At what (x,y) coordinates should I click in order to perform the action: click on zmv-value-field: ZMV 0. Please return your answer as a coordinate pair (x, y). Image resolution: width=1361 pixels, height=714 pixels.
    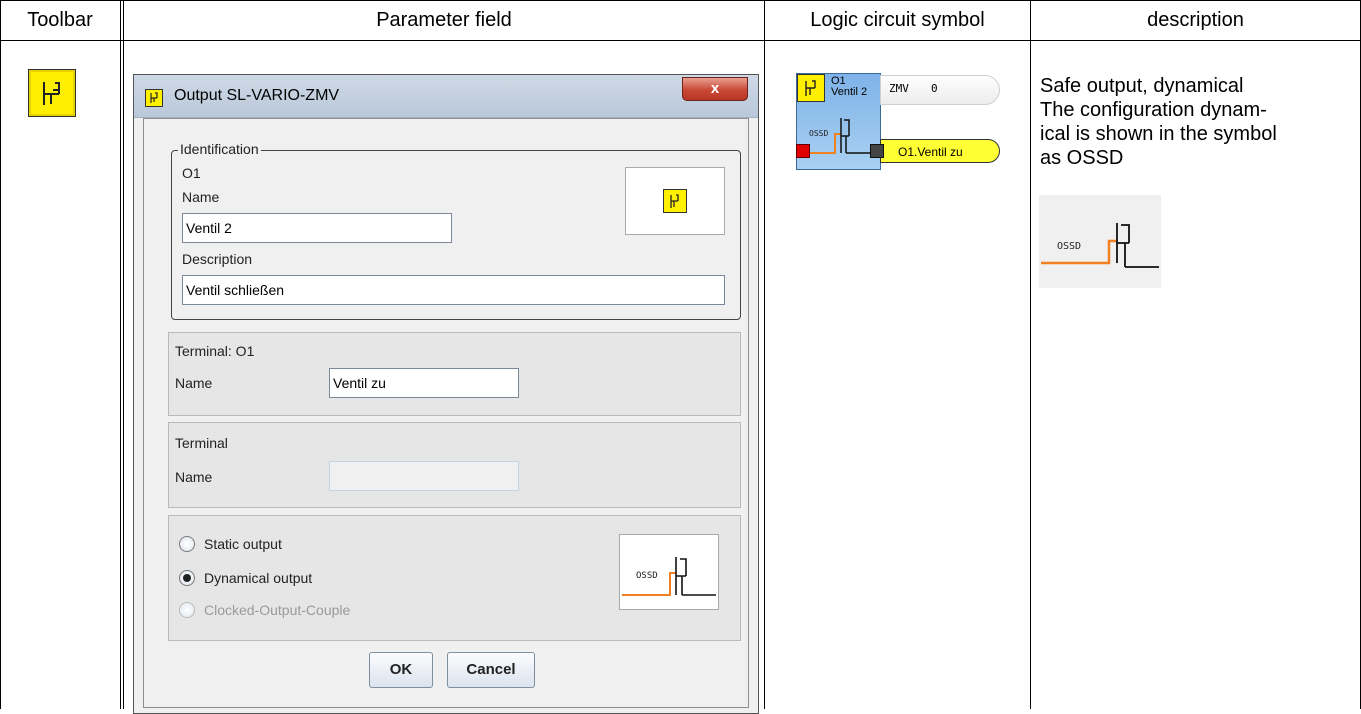
    Looking at the image, I should click on (940, 90).